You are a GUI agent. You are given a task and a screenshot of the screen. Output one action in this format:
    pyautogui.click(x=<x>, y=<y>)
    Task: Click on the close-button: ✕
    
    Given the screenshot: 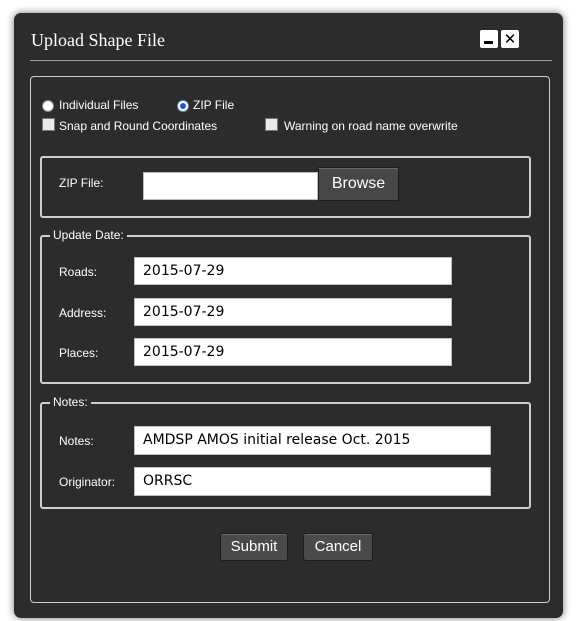 What is the action you would take?
    pyautogui.click(x=510, y=39)
    